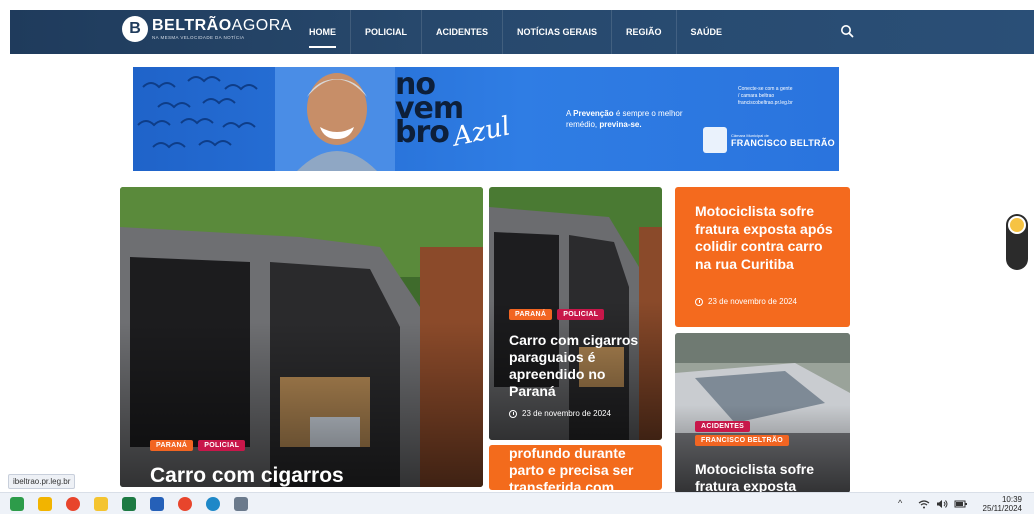 The width and height of the screenshot is (1034, 514). I want to click on contact-line-3: franciscobeltrao.pr.leg.br, so click(765, 103).